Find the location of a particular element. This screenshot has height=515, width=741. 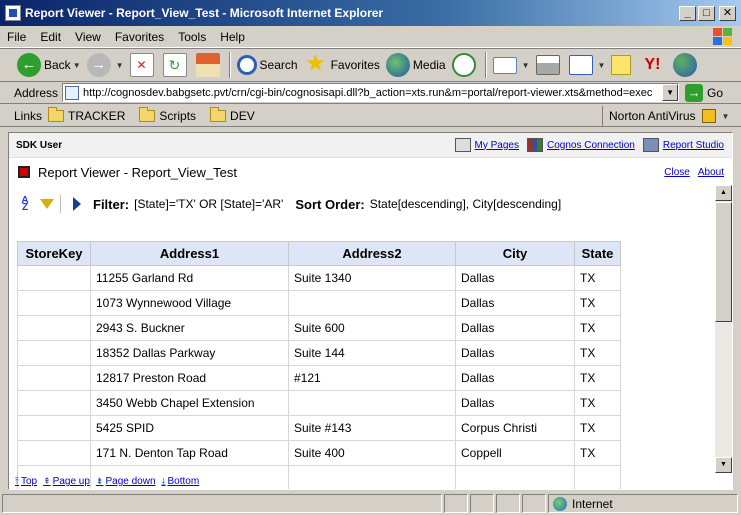

edit-dropdown-icon: ▼ is located at coordinates (602, 65).